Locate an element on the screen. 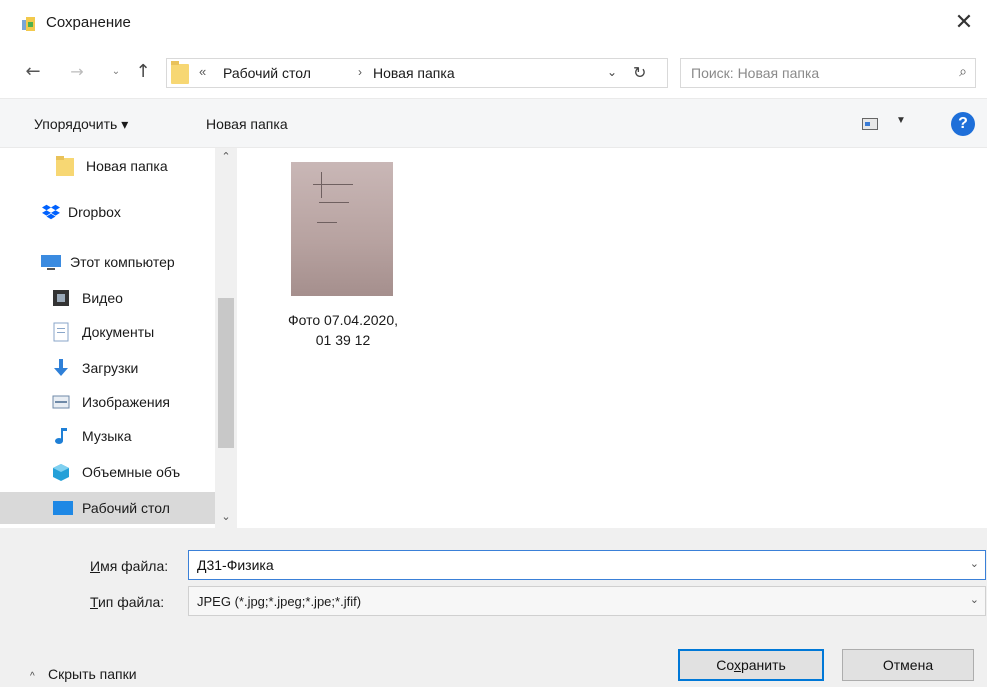 The height and width of the screenshot is (687, 987). sidebar-item-label: Музыка is located at coordinates (107, 436).